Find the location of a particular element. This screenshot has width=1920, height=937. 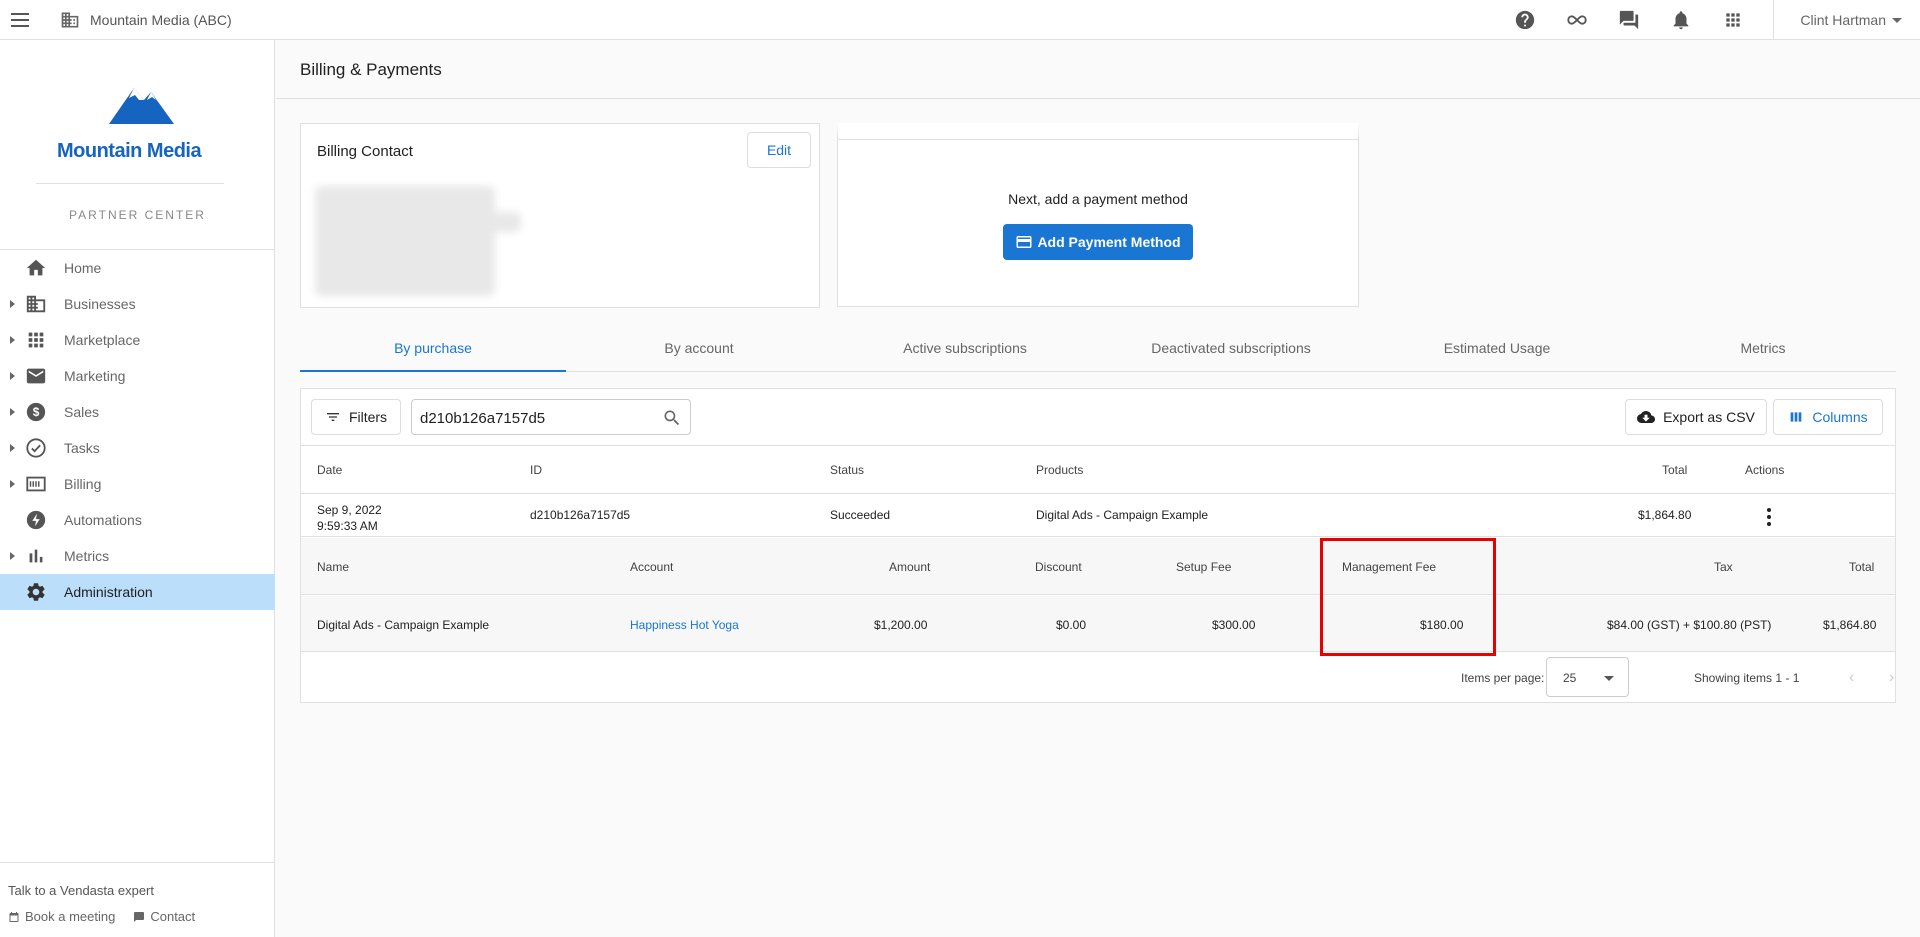

line-item-amount: $1,200.00 is located at coordinates (901, 625).